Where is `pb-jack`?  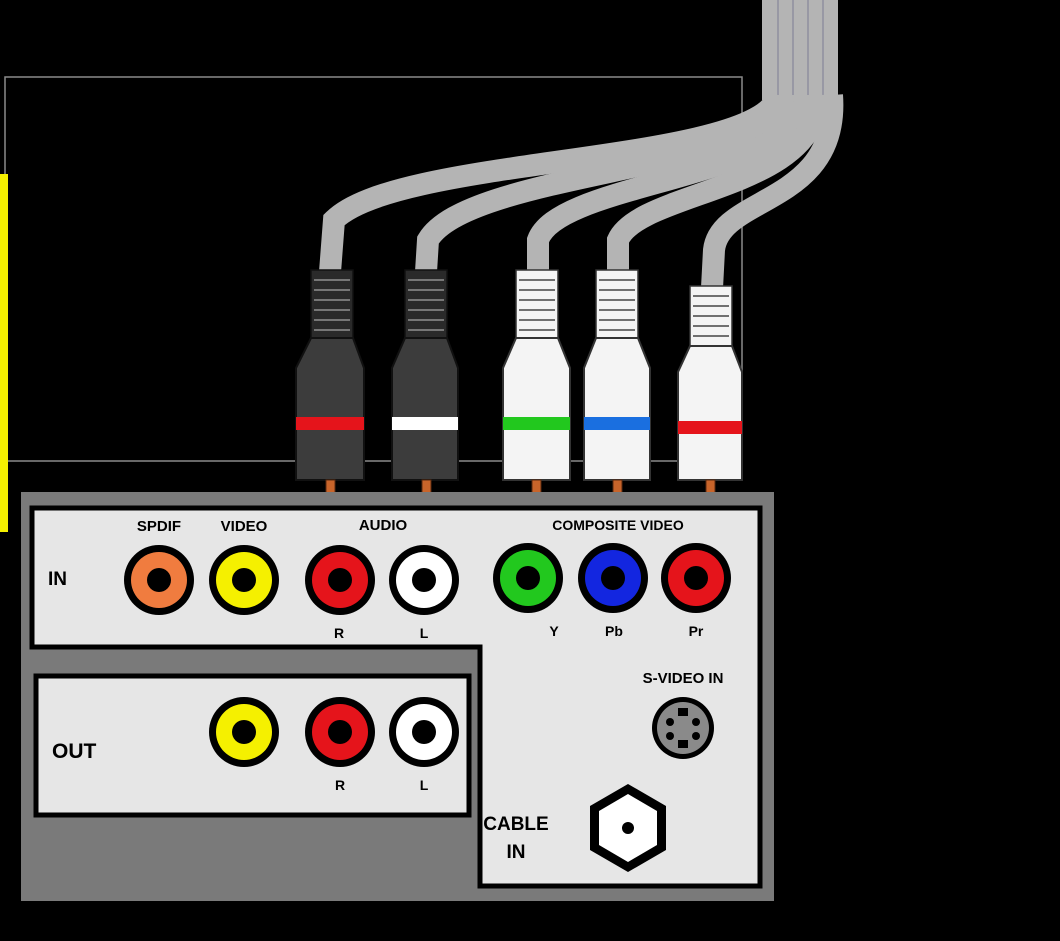
pb-jack is located at coordinates (613, 578).